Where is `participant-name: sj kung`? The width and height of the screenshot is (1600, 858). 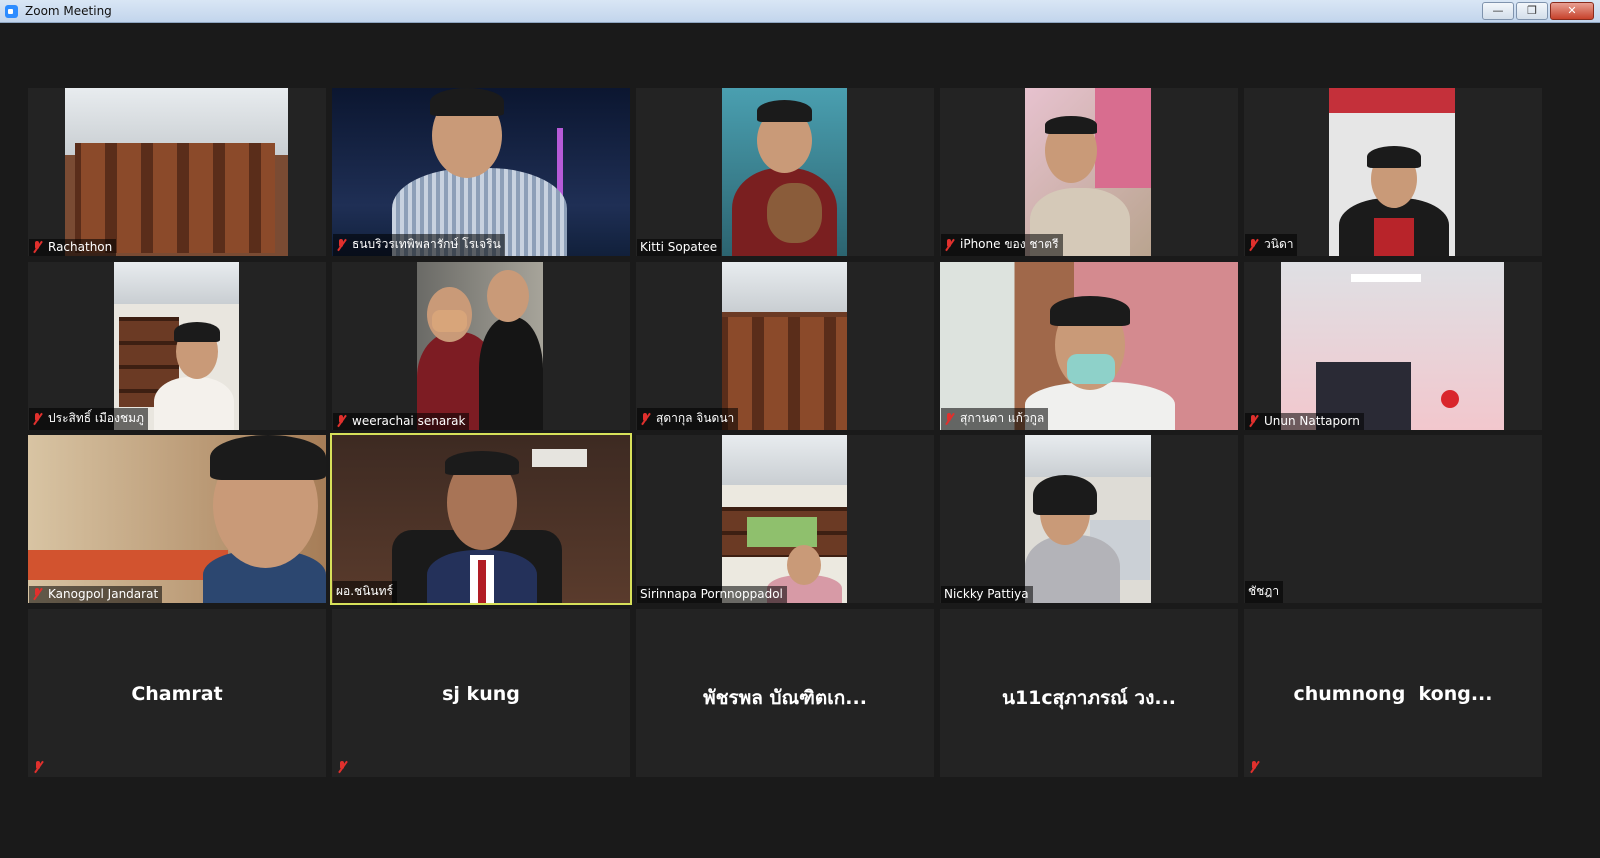 participant-name: sj kung is located at coordinates (481, 694).